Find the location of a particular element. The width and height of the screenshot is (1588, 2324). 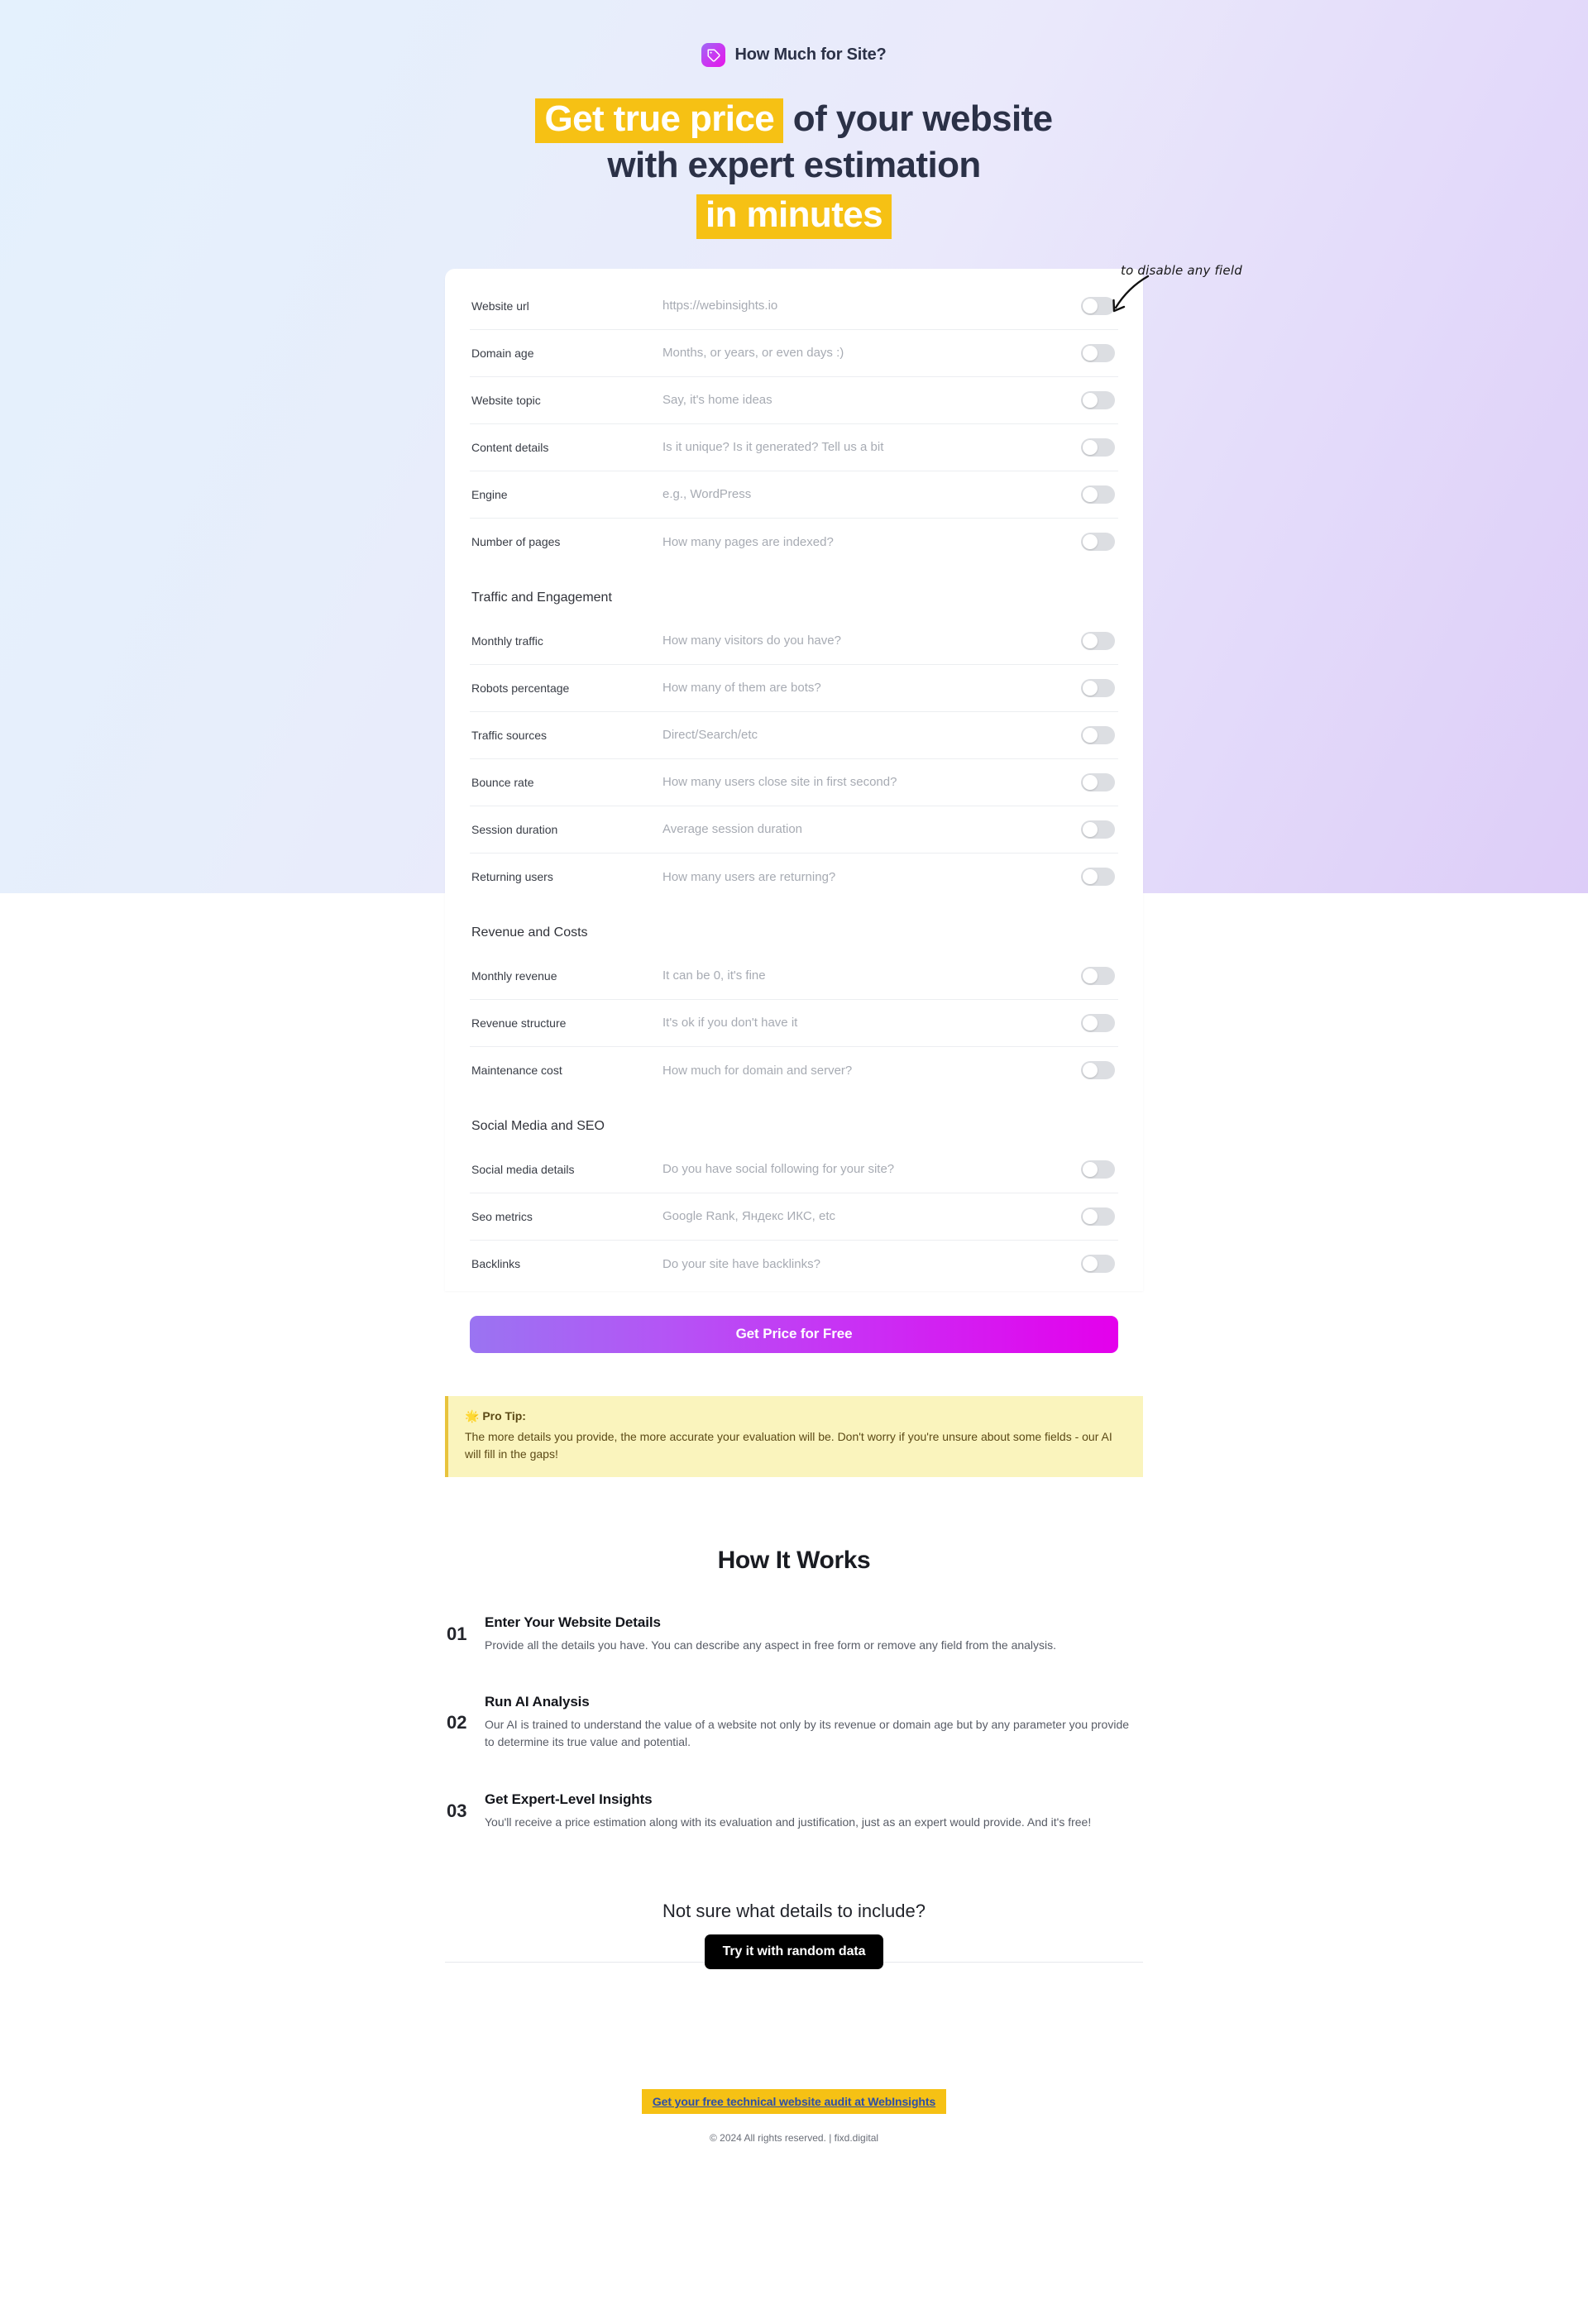

field-input: It can be 0, it's fine is located at coordinates (871, 975).